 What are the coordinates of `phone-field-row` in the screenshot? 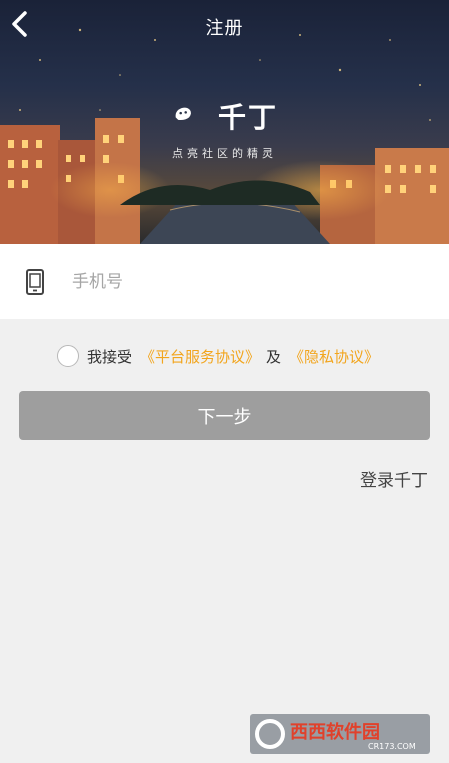 It's located at (224, 281).